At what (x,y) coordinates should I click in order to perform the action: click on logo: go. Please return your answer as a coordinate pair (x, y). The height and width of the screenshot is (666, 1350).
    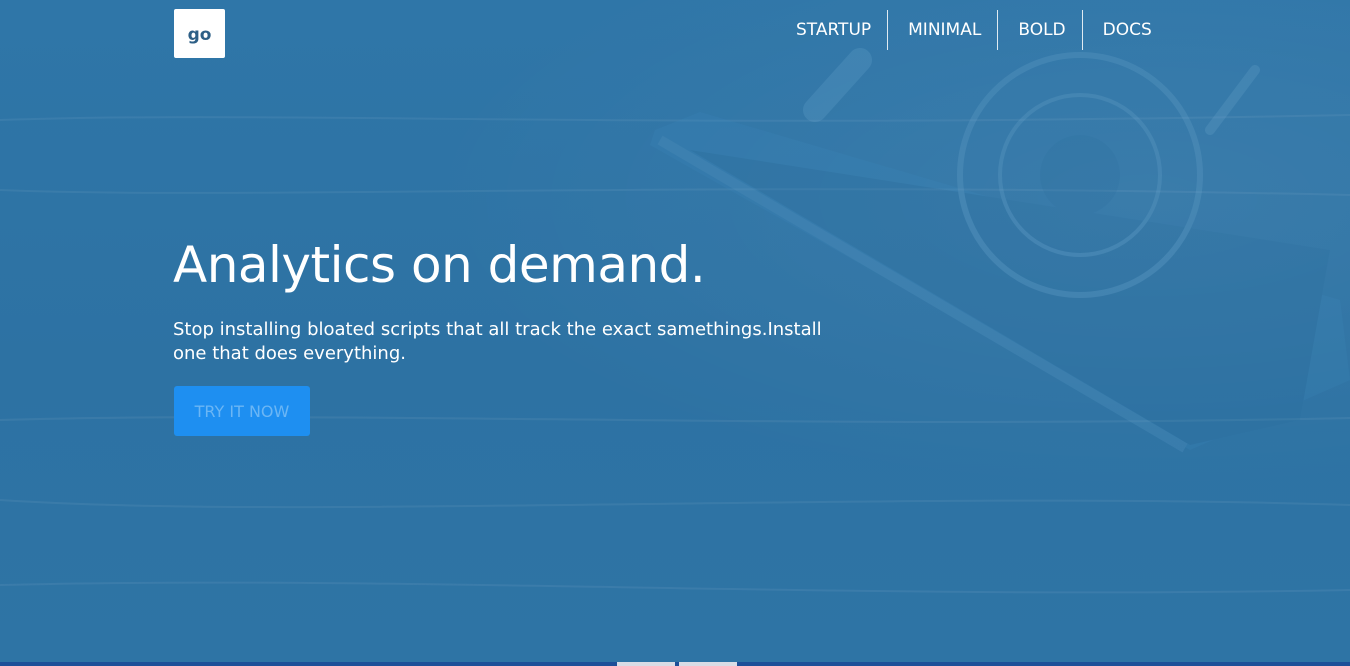
    Looking at the image, I should click on (199, 33).